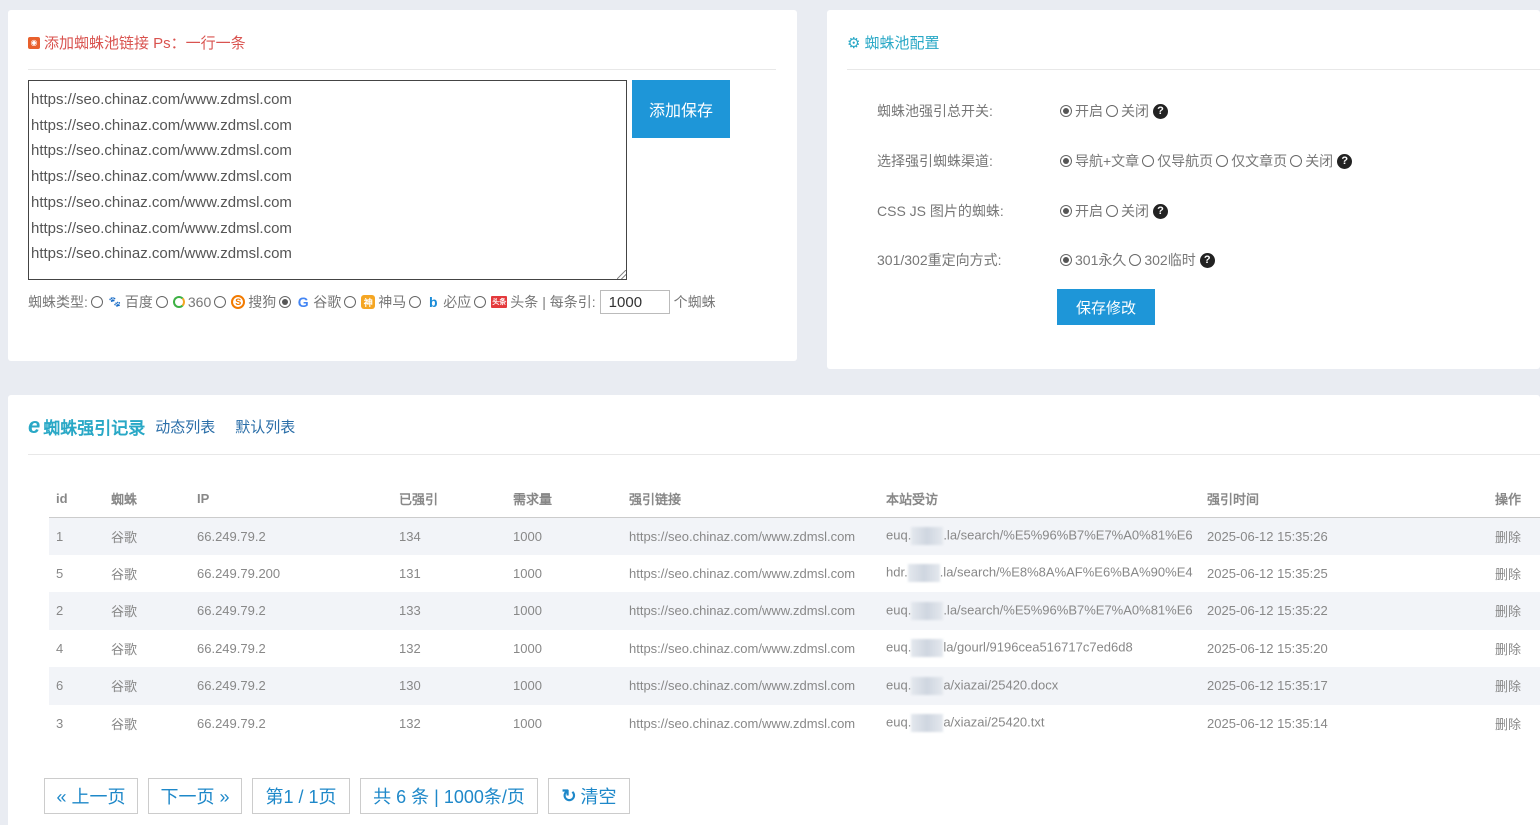 The height and width of the screenshot is (825, 1540). Describe the element at coordinates (1039, 611) in the screenshot. I see `cell-visit: euq. .la/search/%E5%96%B7%E7%A0%81%E6` at that location.